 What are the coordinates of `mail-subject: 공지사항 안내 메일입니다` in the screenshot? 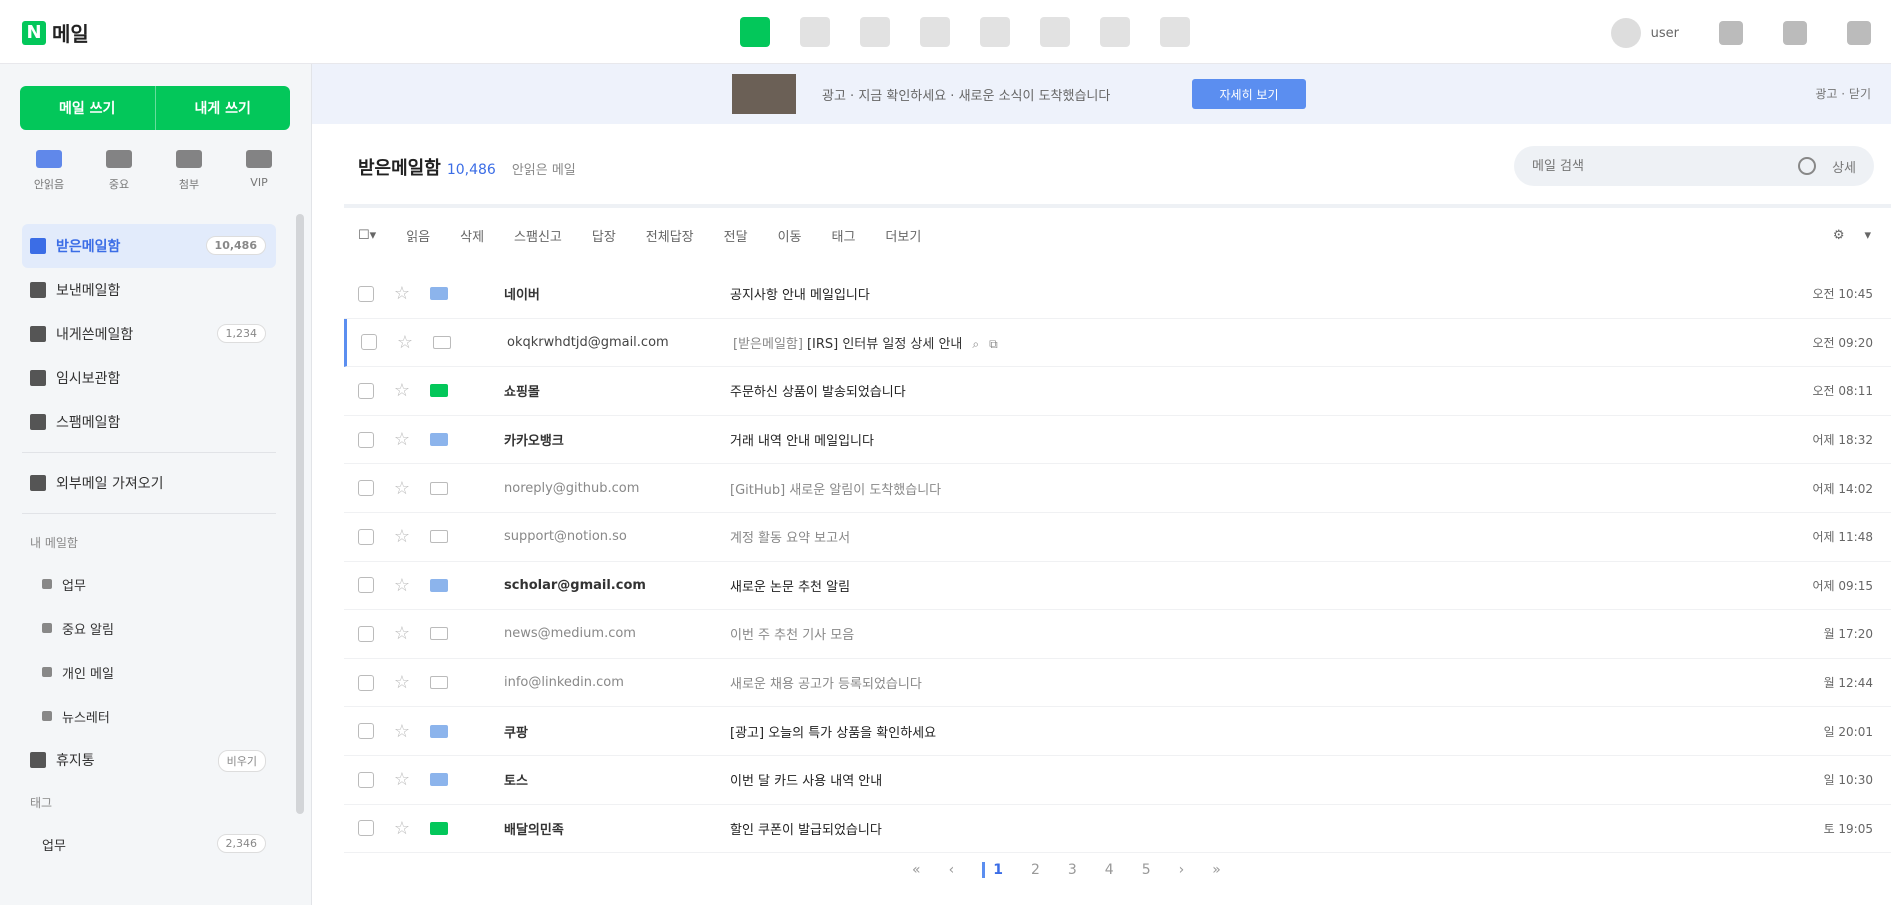 It's located at (1241, 293).